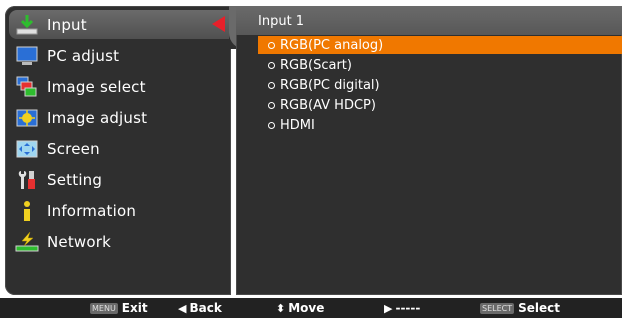 This screenshot has width=622, height=318. I want to click on pc-adjust-icon, so click(27, 56).